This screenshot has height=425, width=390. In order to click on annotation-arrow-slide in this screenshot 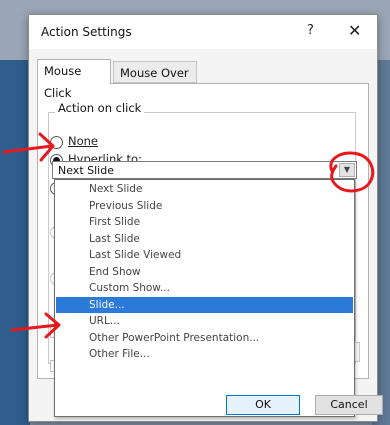, I will do `click(35, 325)`.